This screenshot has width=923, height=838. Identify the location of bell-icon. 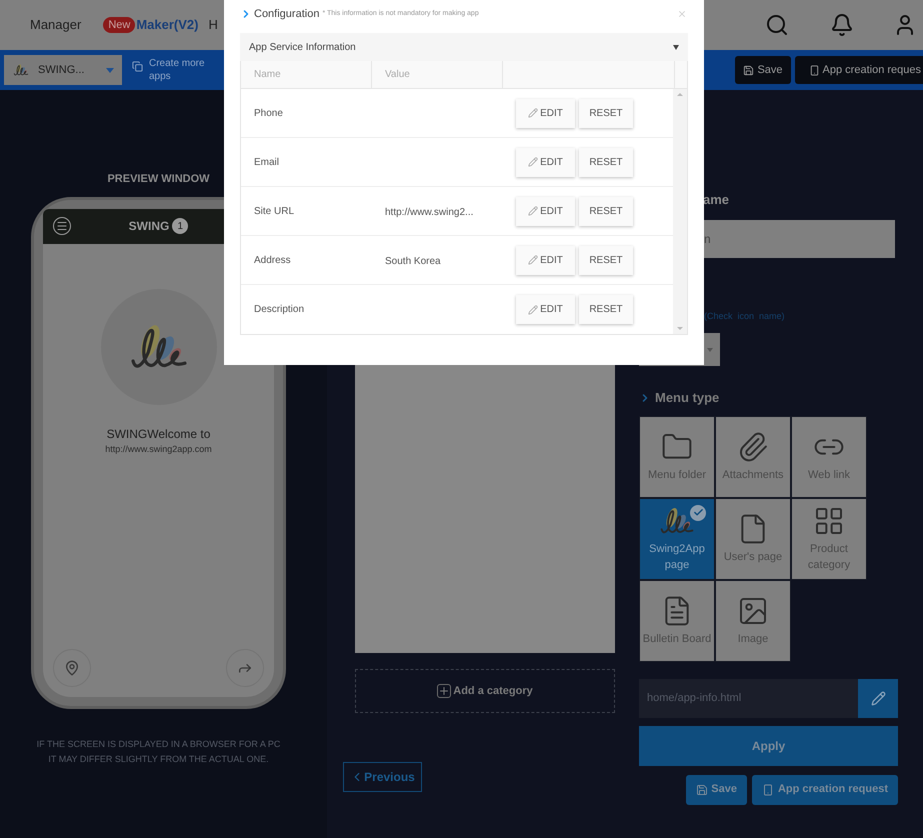
(842, 25).